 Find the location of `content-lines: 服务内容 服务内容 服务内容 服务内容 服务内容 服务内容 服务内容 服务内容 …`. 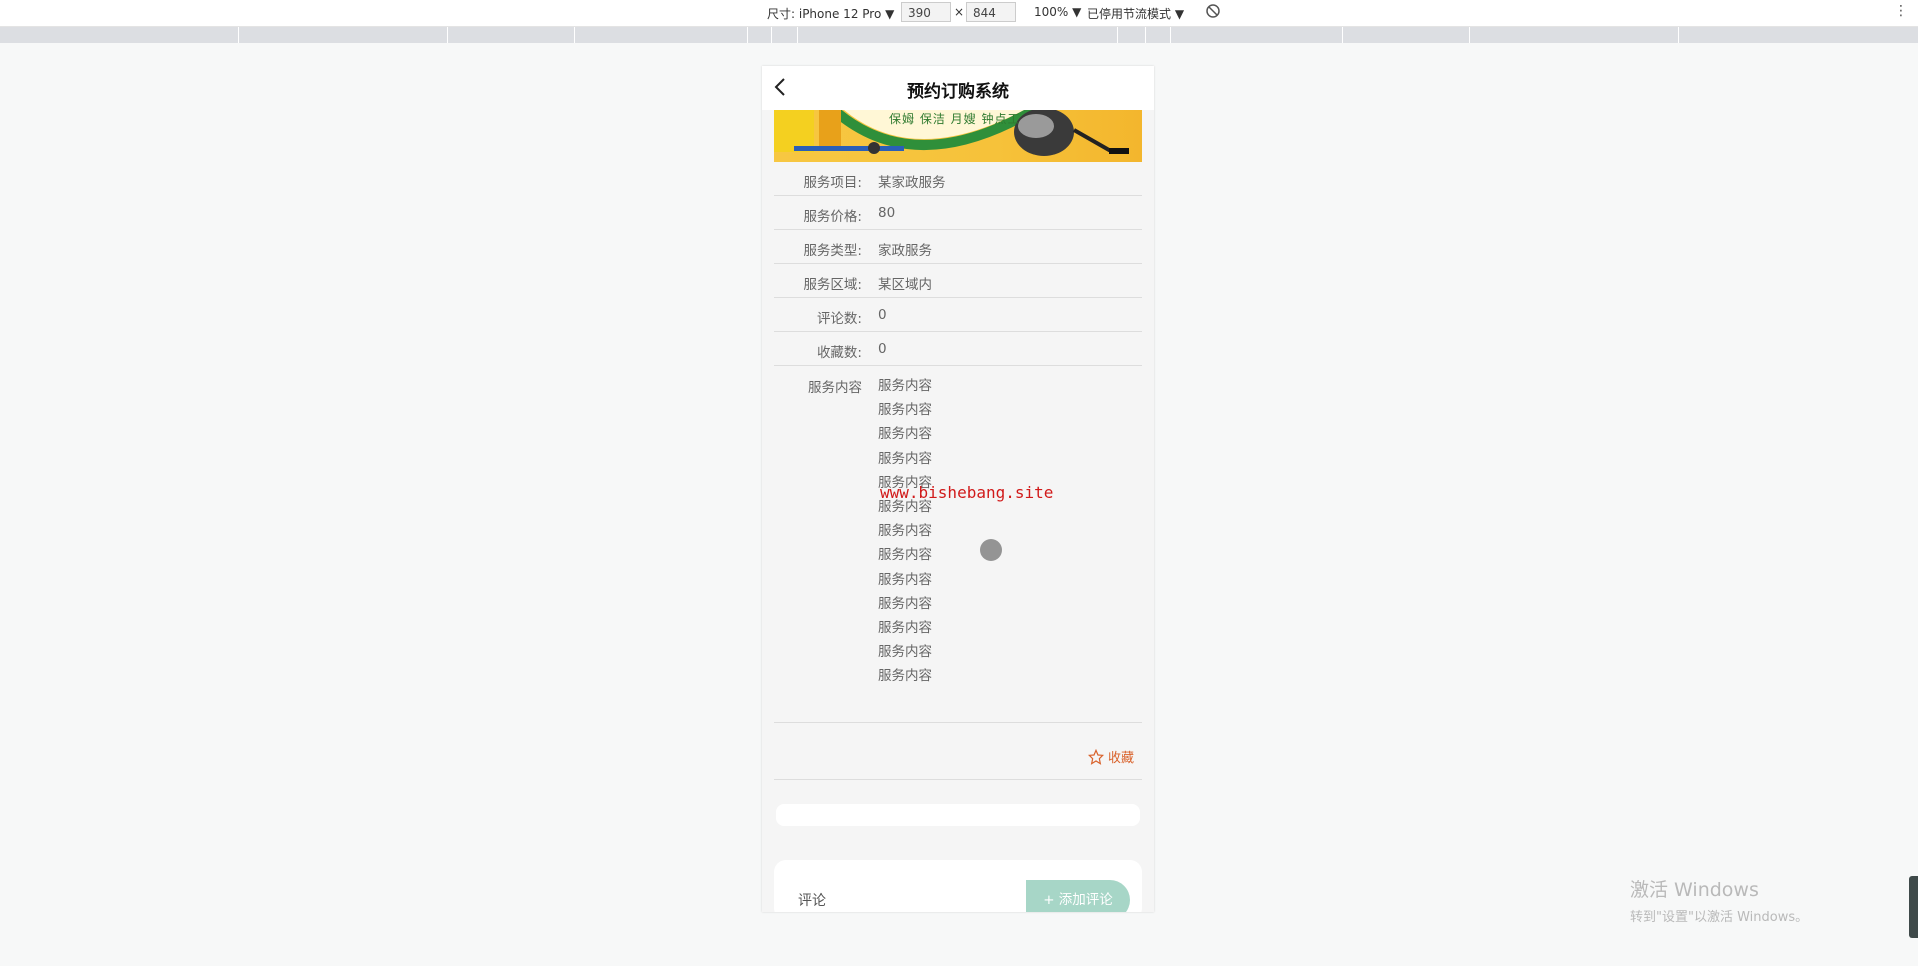

content-lines: 服务内容 服务内容 服务内容 服务内容 服务内容 服务内容 服务内容 服务内容 … is located at coordinates (905, 533).